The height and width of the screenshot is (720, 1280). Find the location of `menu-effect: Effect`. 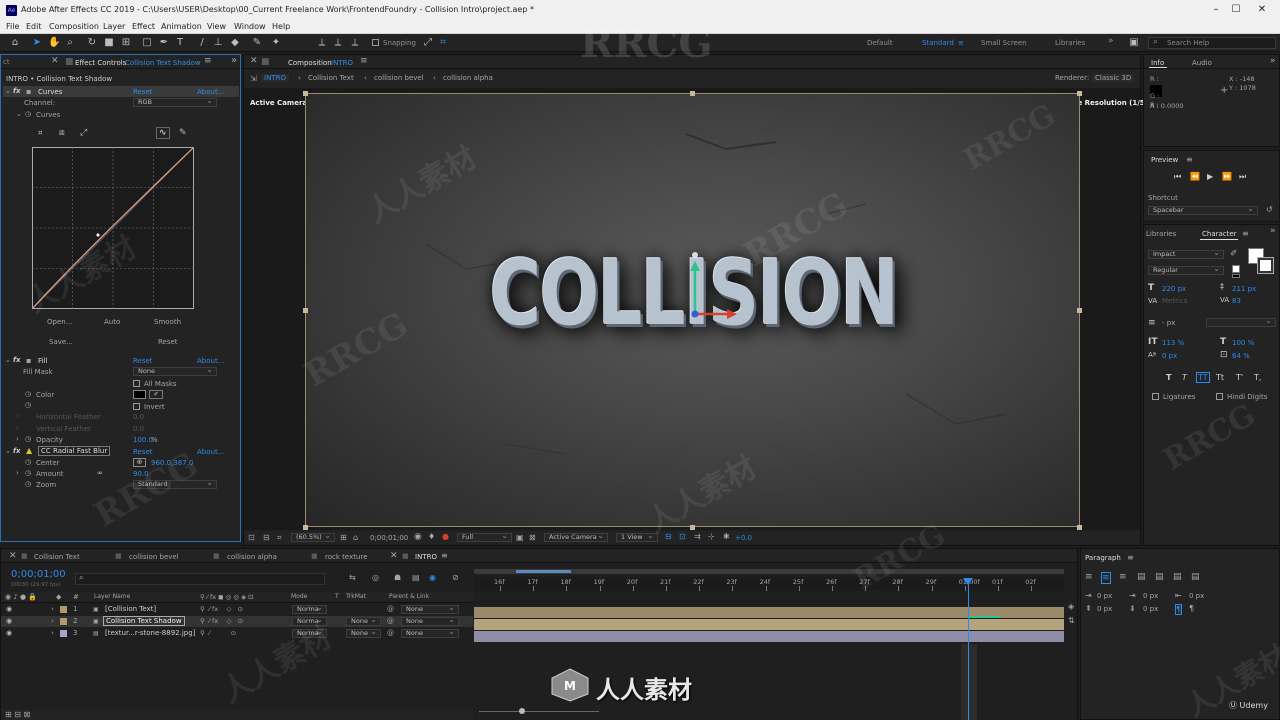

menu-effect: Effect is located at coordinates (143, 26).